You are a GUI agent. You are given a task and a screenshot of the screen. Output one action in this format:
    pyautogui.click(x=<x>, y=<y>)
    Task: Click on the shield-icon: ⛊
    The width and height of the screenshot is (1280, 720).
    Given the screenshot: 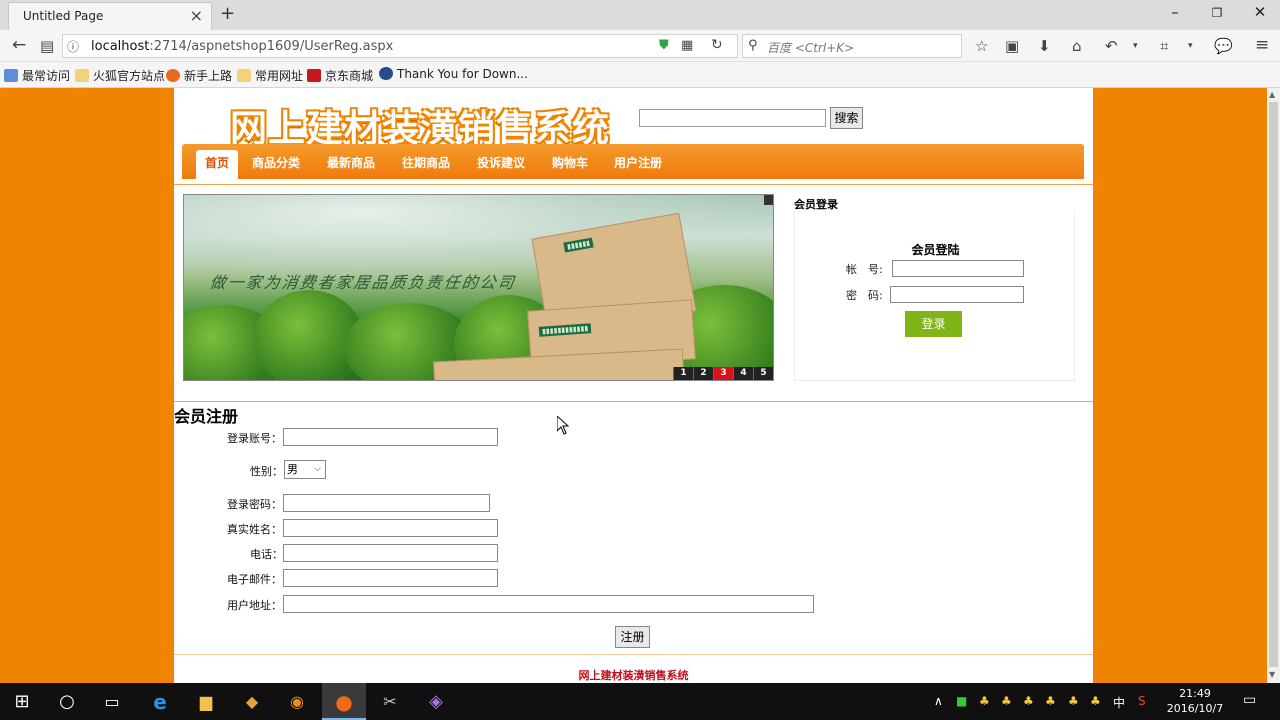 What is the action you would take?
    pyautogui.click(x=664, y=45)
    